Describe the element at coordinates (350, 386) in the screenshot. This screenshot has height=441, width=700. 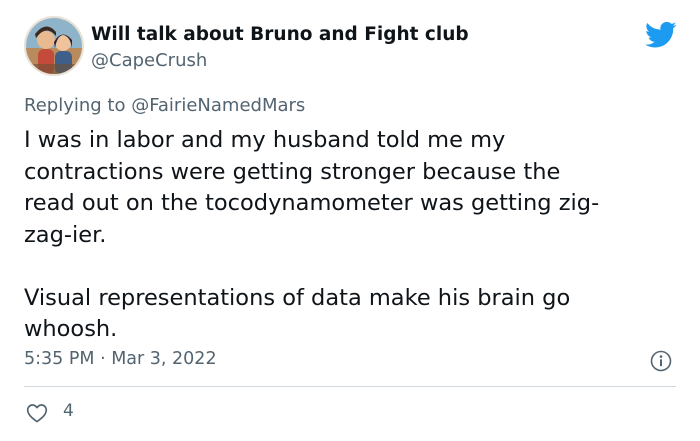
I see `divider` at that location.